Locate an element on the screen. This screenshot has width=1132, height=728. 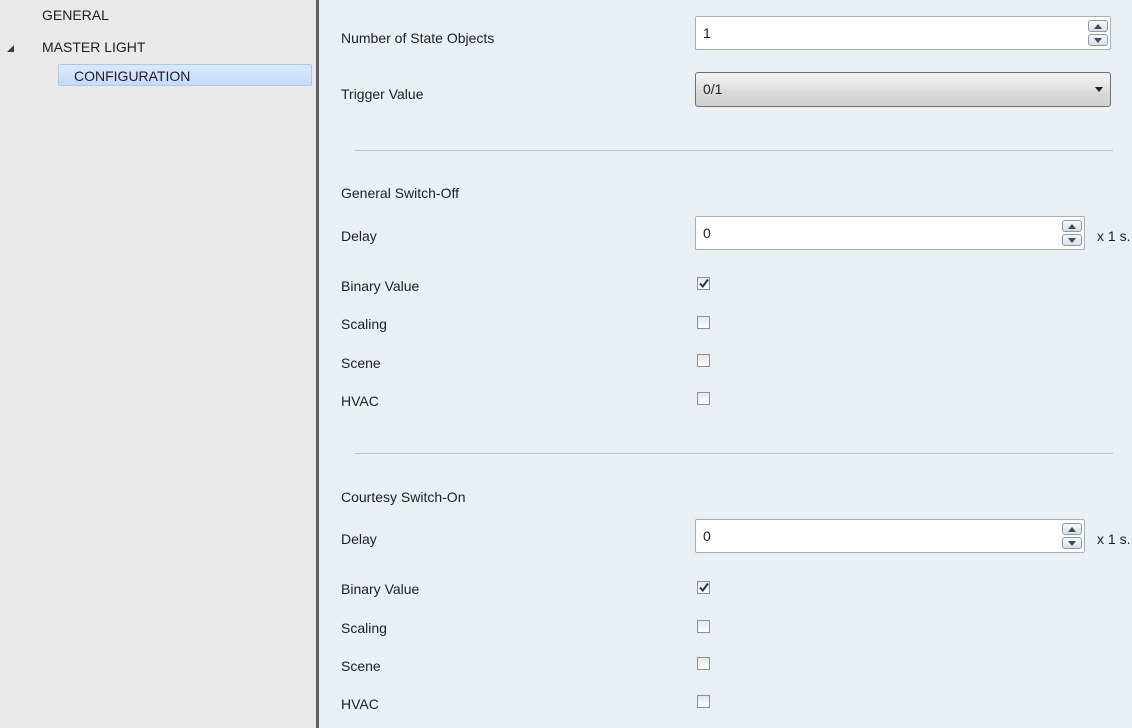
courtesy-delay-field: 0 is located at coordinates (890, 536).